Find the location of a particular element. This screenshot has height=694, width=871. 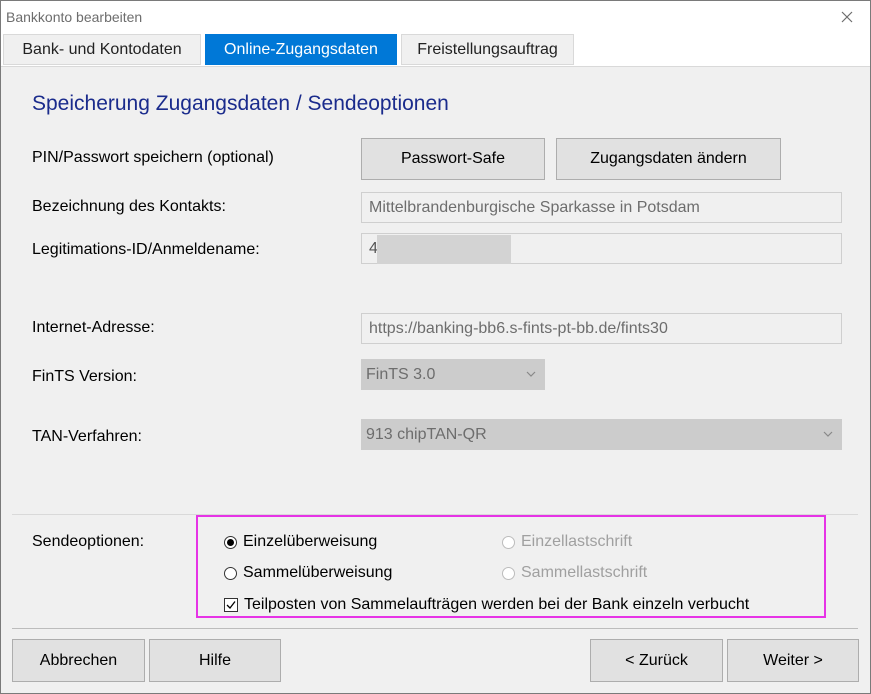

tan-method-select: 913 chipTAN-QR is located at coordinates (601, 434).